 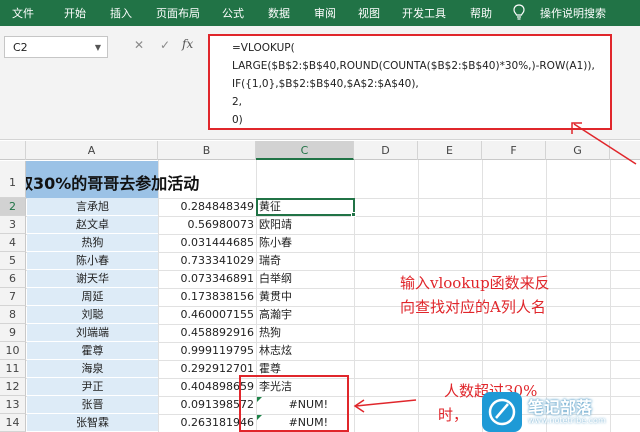 I want to click on row-header: 9, so click(x=13, y=333).